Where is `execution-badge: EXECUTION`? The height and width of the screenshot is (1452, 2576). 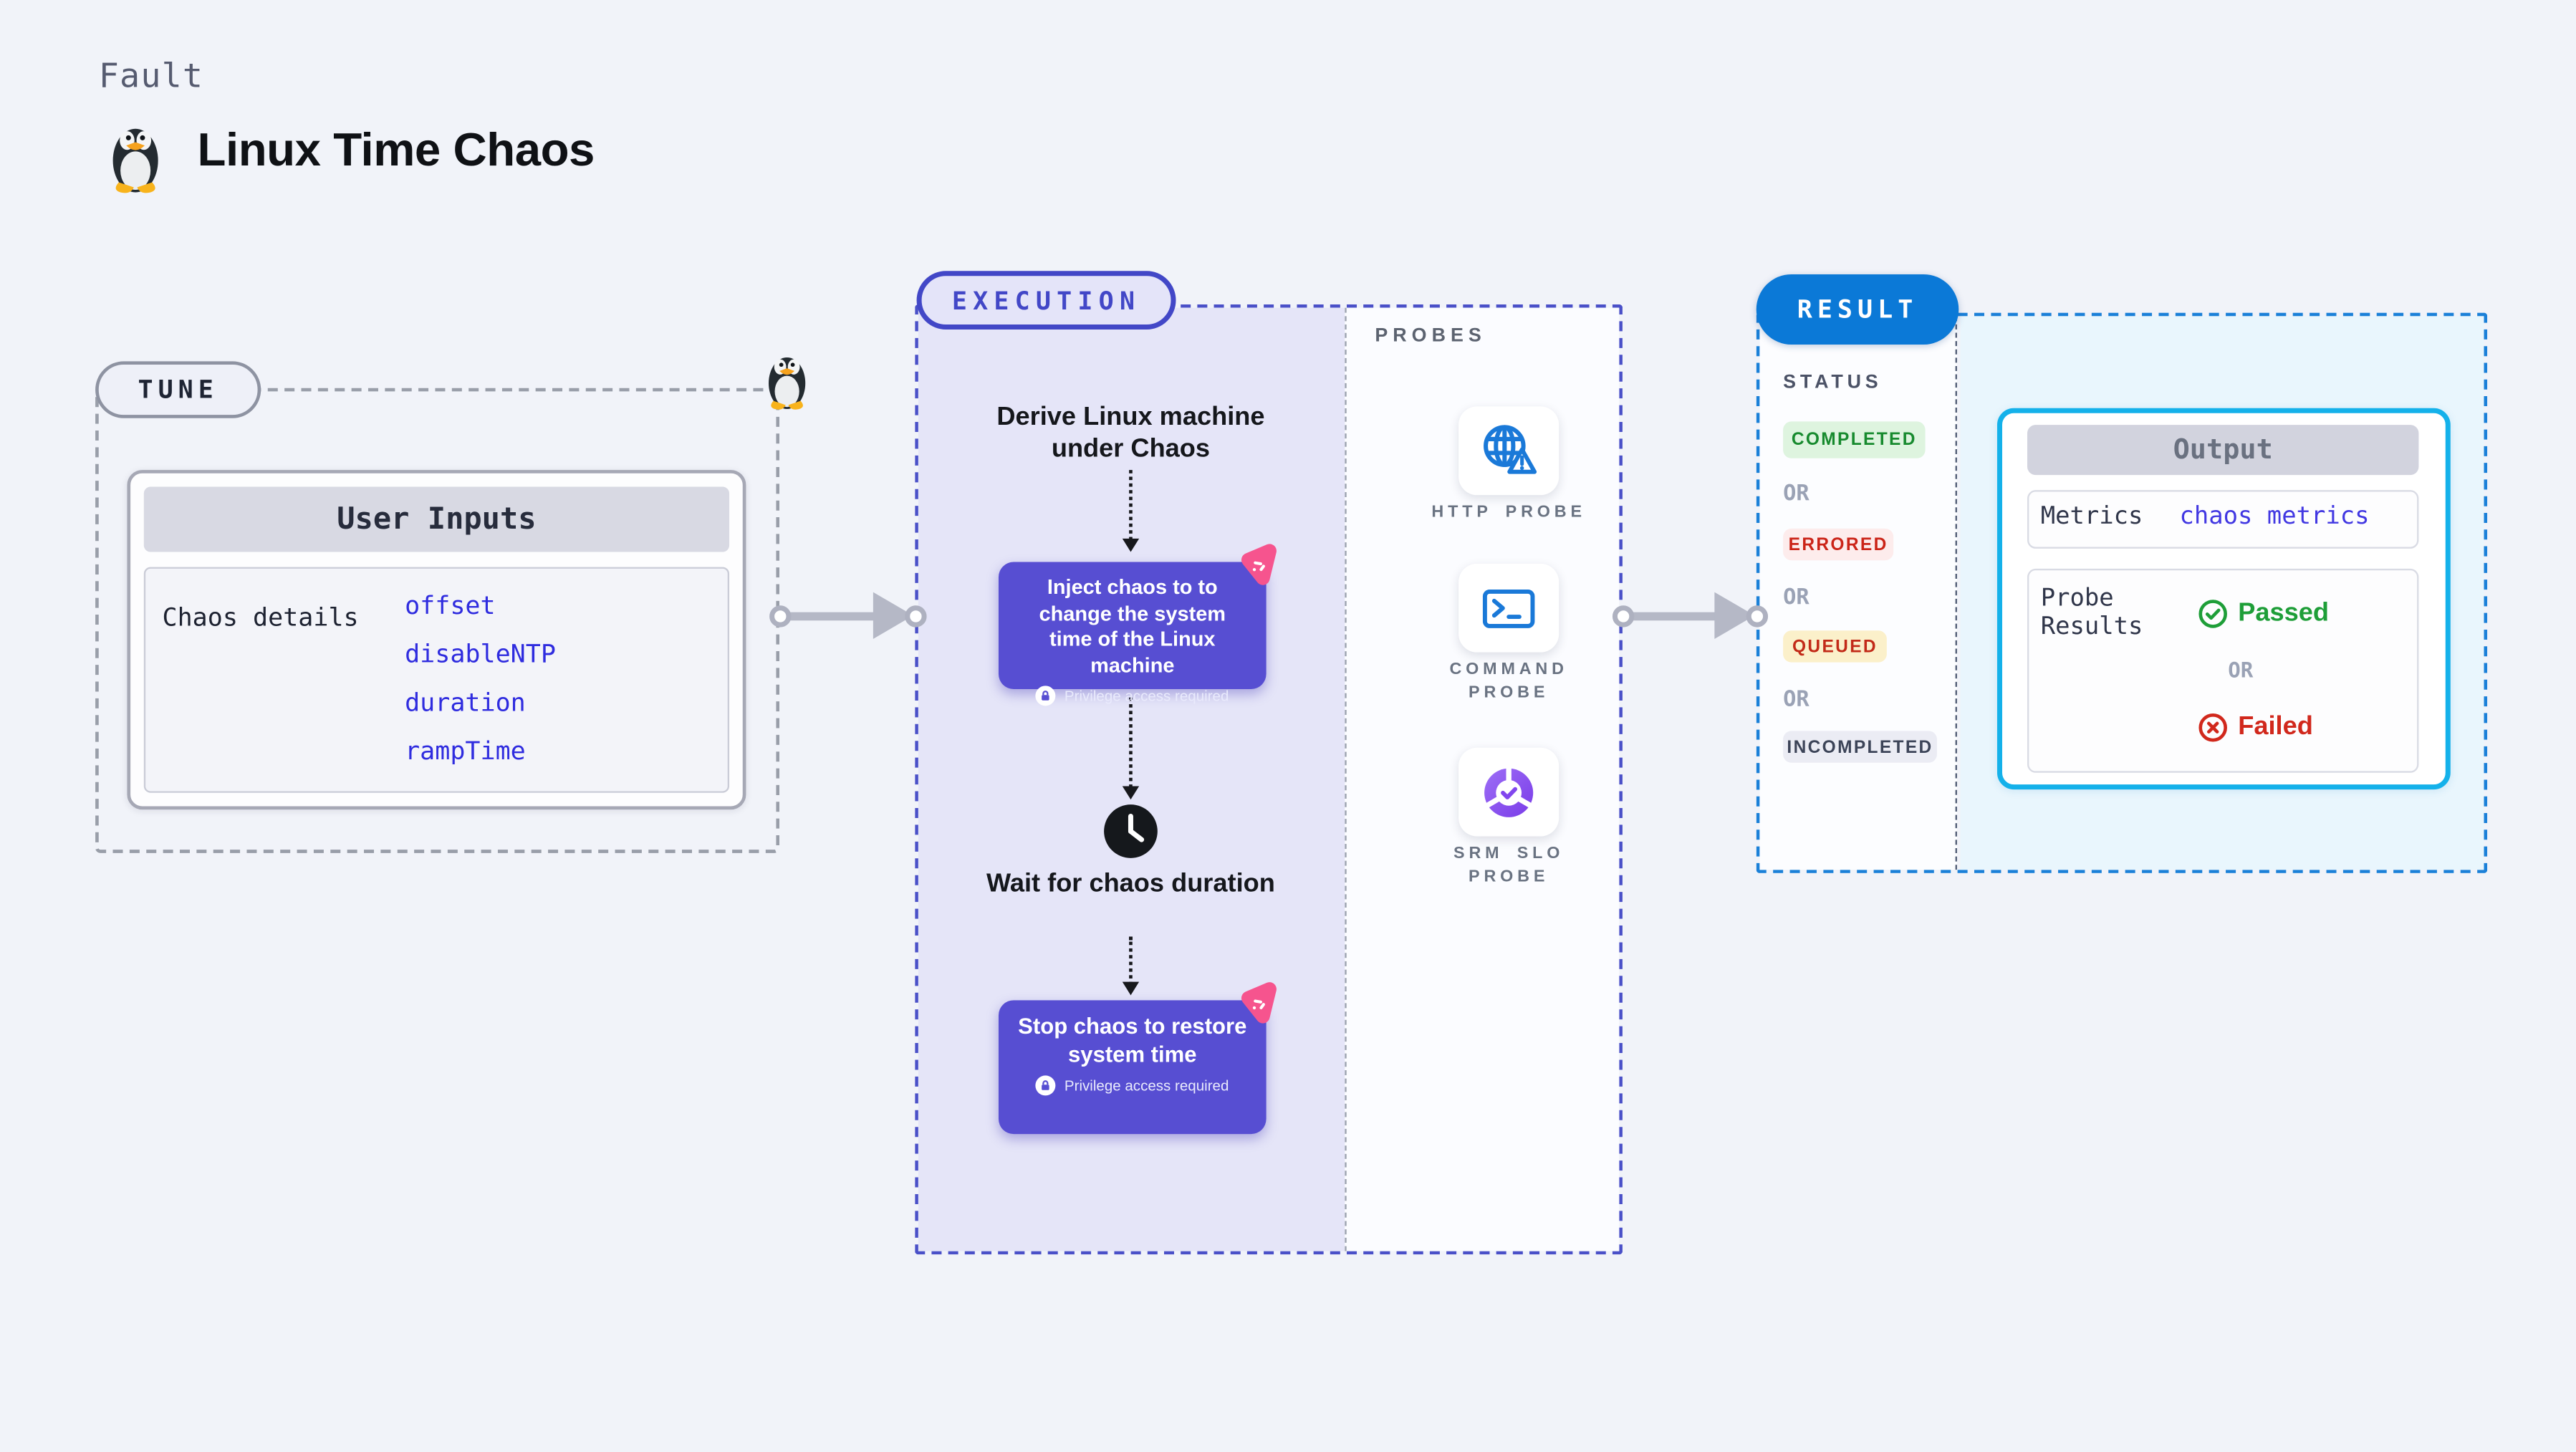
execution-badge: EXECUTION is located at coordinates (1046, 301).